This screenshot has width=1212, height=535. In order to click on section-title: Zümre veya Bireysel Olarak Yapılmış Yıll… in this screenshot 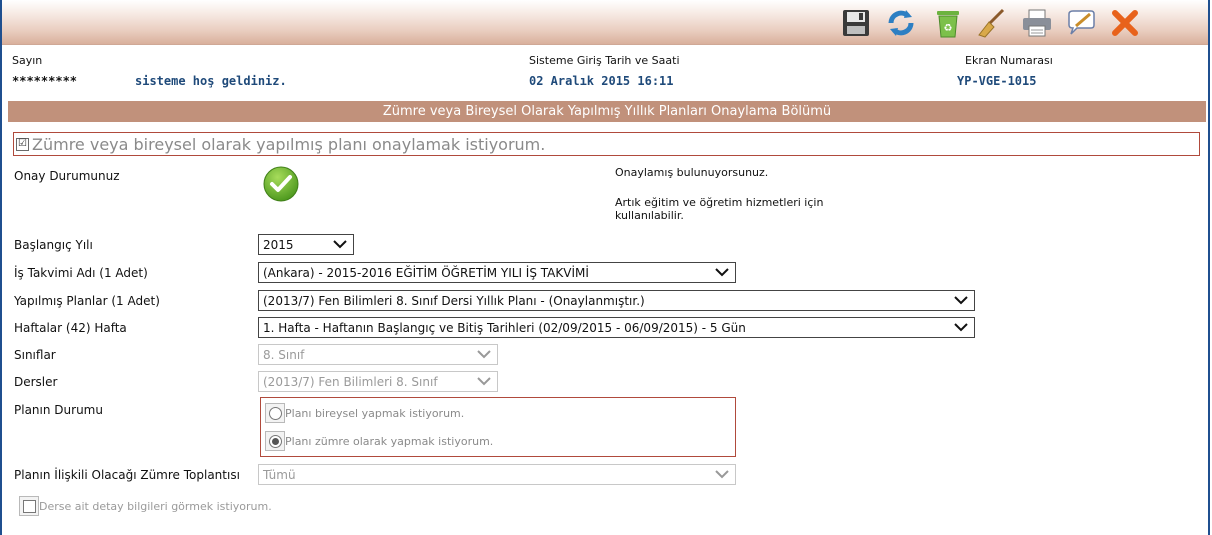, I will do `click(607, 111)`.